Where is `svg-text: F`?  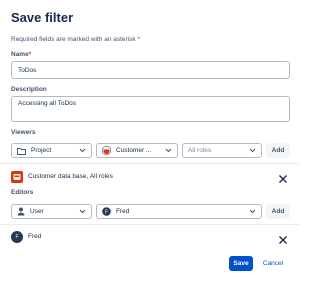
svg-text: F is located at coordinates (106, 212).